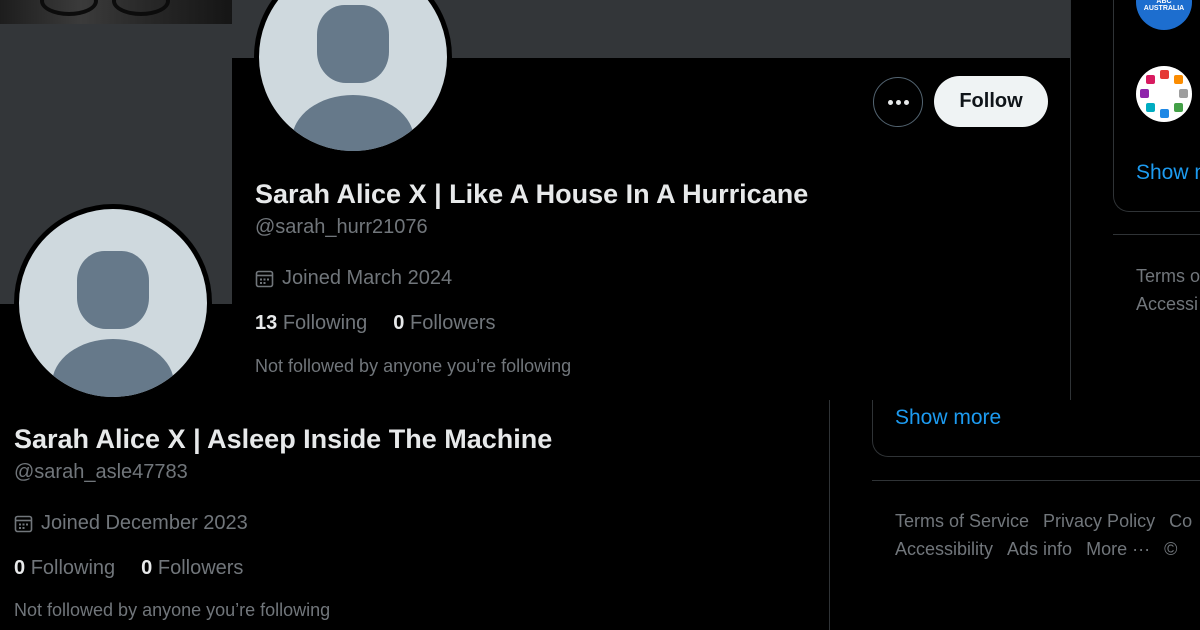 The height and width of the screenshot is (630, 1200). What do you see at coordinates (73, 568) in the screenshot?
I see `back-following-label: Following` at bounding box center [73, 568].